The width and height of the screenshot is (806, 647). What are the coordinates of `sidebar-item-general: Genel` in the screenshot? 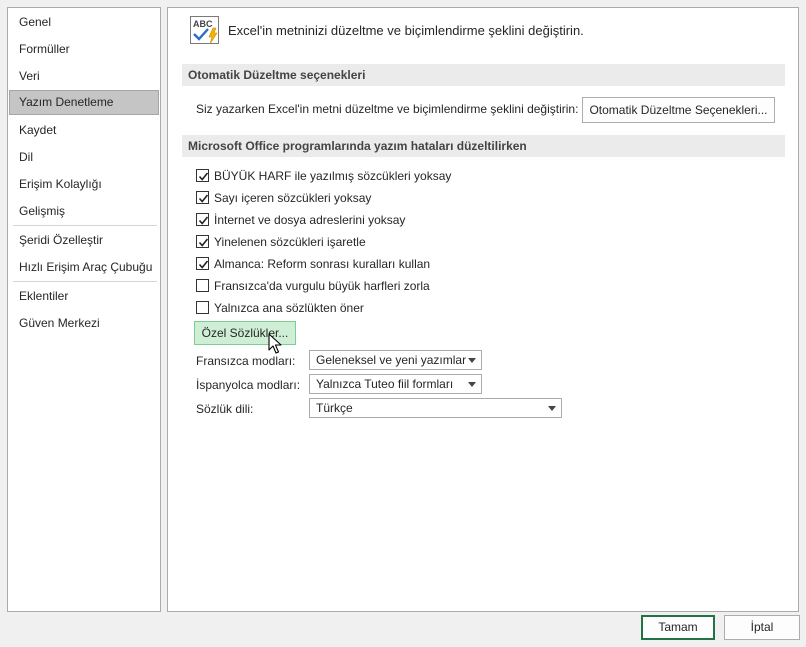 It's located at (84, 22).